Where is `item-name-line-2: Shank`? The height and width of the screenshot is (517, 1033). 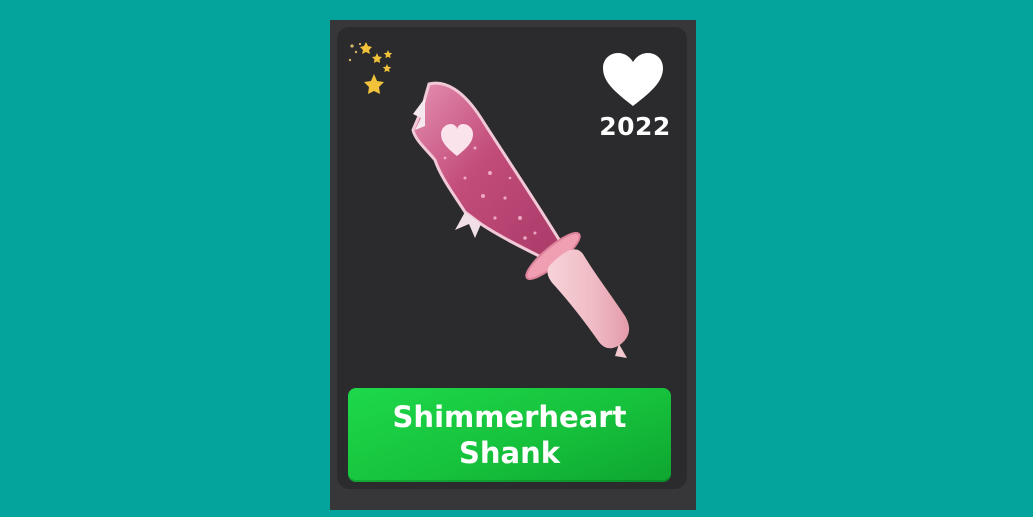
item-name-line-2: Shank is located at coordinates (509, 453).